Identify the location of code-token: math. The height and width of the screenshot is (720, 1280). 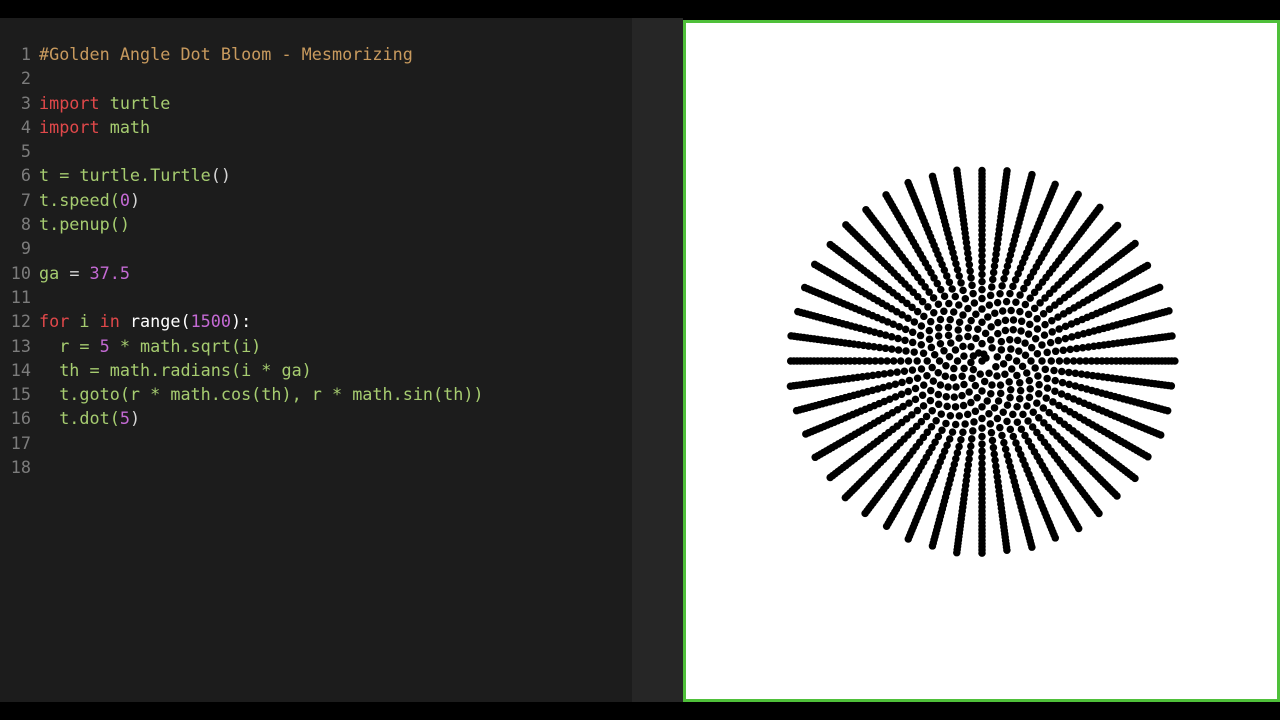
(125, 126).